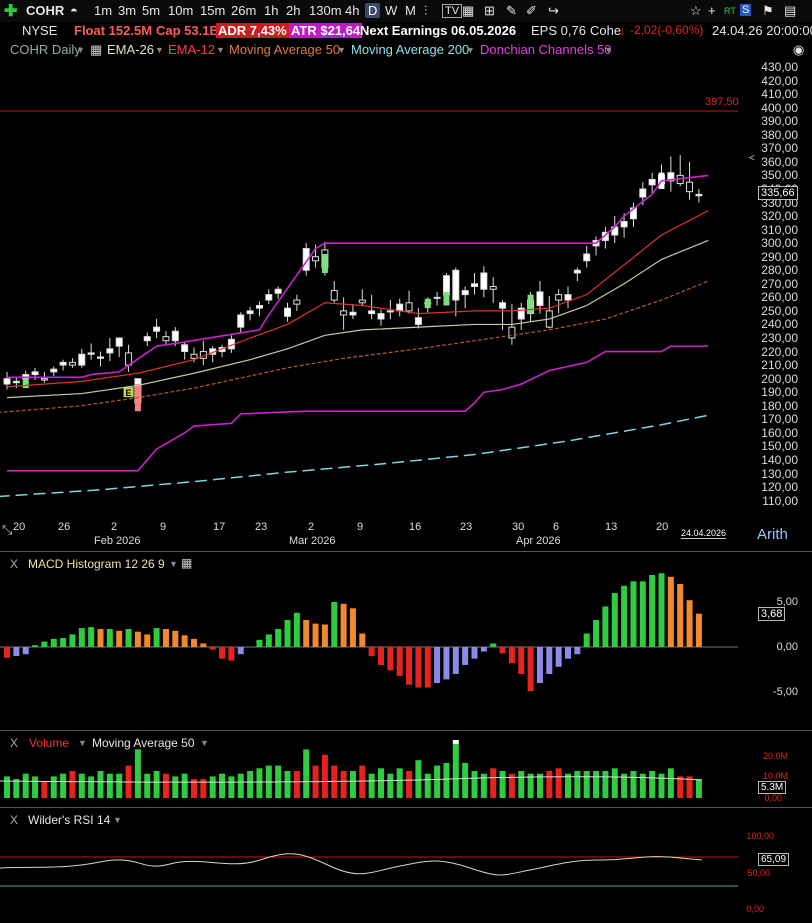 This screenshot has width=812, height=923. Describe the element at coordinates (790, 11) in the screenshot. I see `news-icon: ▤` at that location.